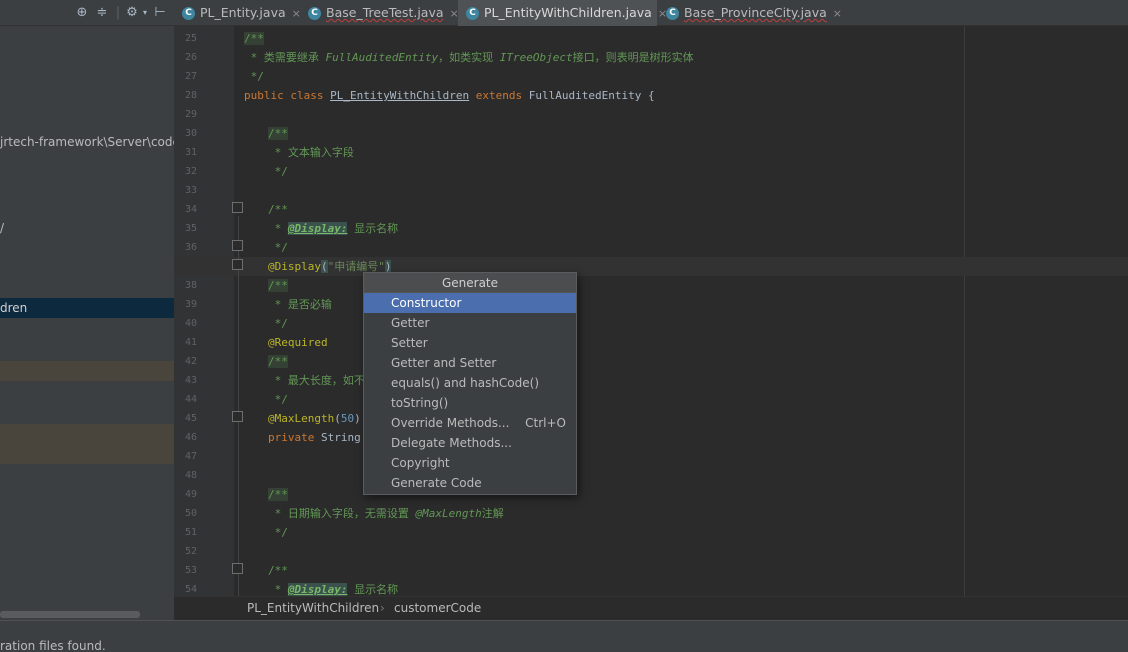 This screenshot has height=652, width=1128. I want to click on line-number: 29, so click(190, 114).